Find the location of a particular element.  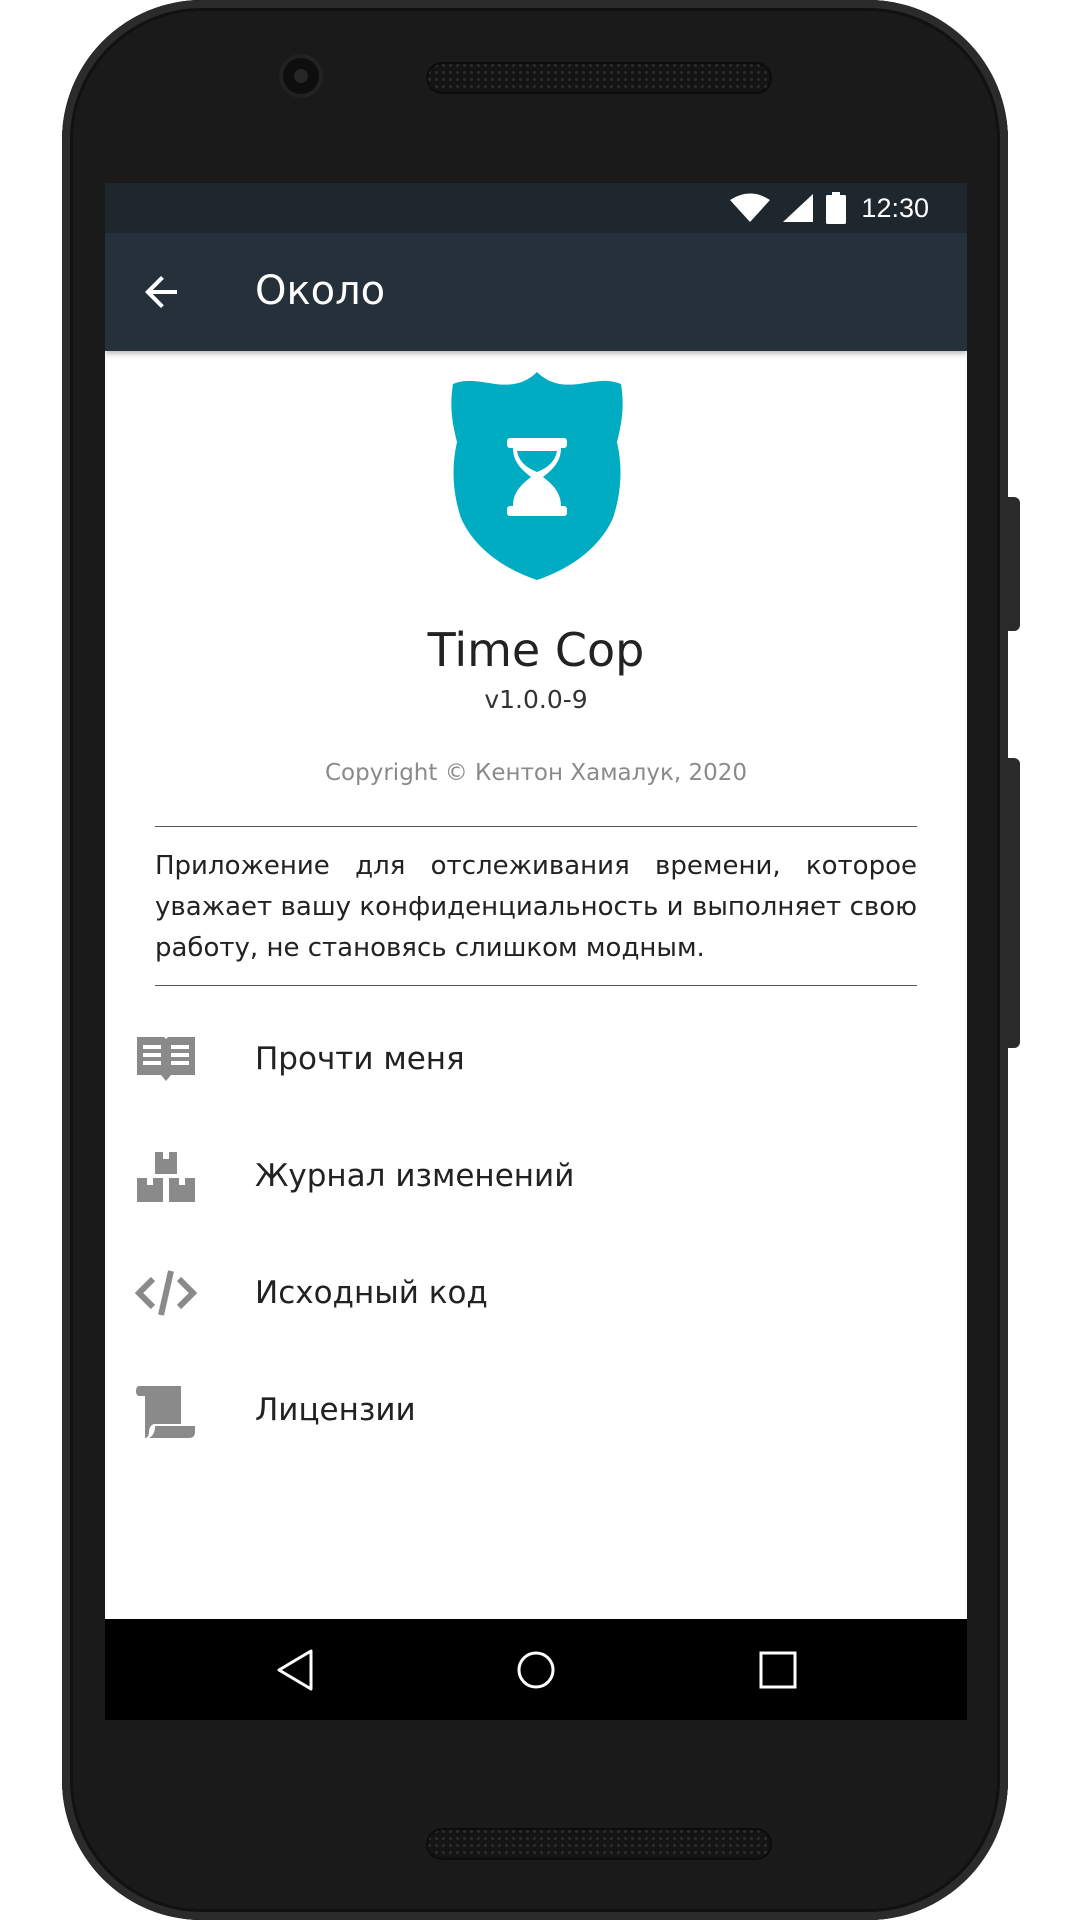

divider-bottom is located at coordinates (536, 985).